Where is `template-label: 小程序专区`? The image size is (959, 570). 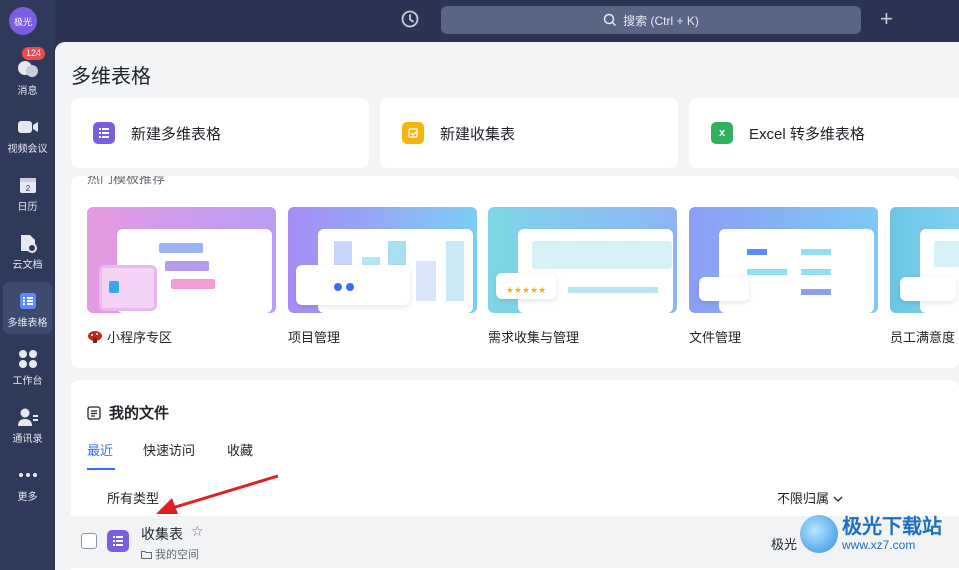 template-label: 小程序专区 is located at coordinates (140, 337).